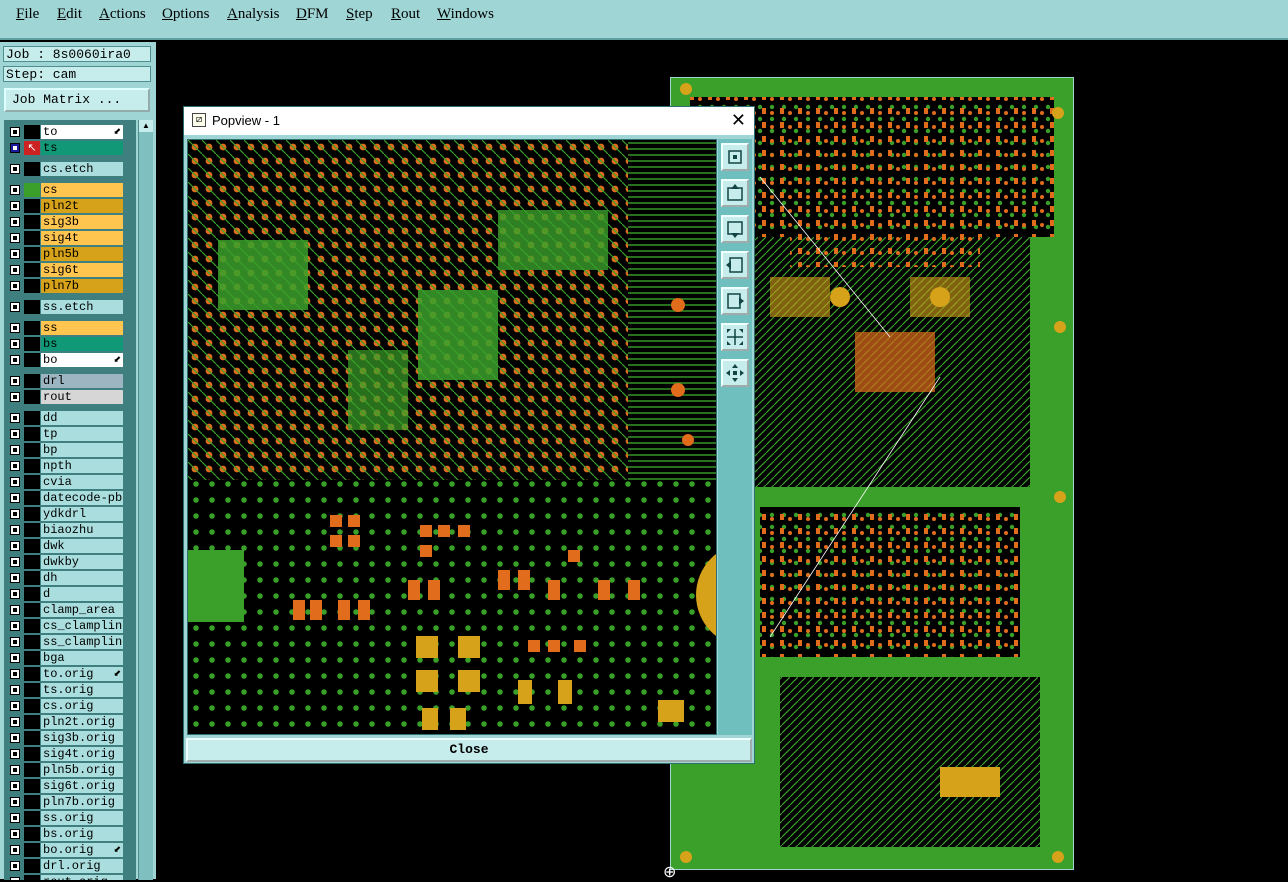 This screenshot has width=1288, height=882. Describe the element at coordinates (82, 381) in the screenshot. I see `layer-name: drl` at that location.